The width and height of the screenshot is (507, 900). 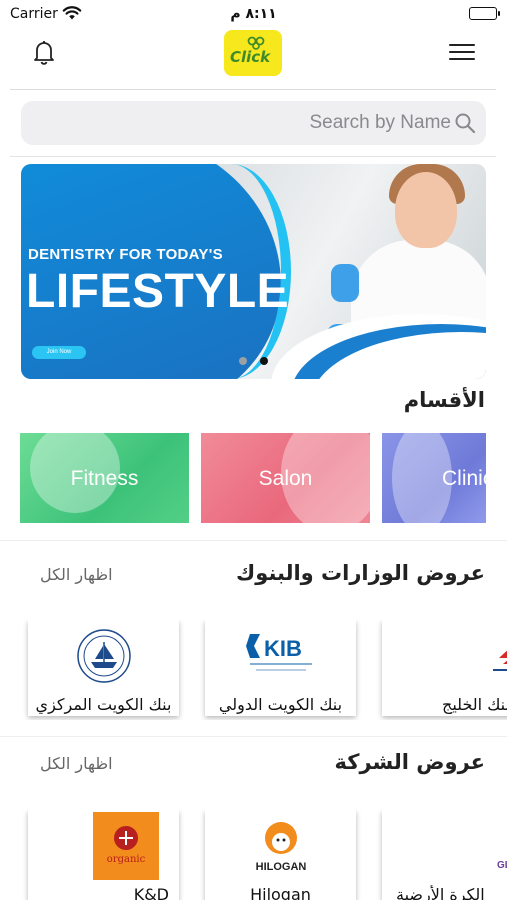 I want to click on carousel-dot-active, so click(x=264, y=361).